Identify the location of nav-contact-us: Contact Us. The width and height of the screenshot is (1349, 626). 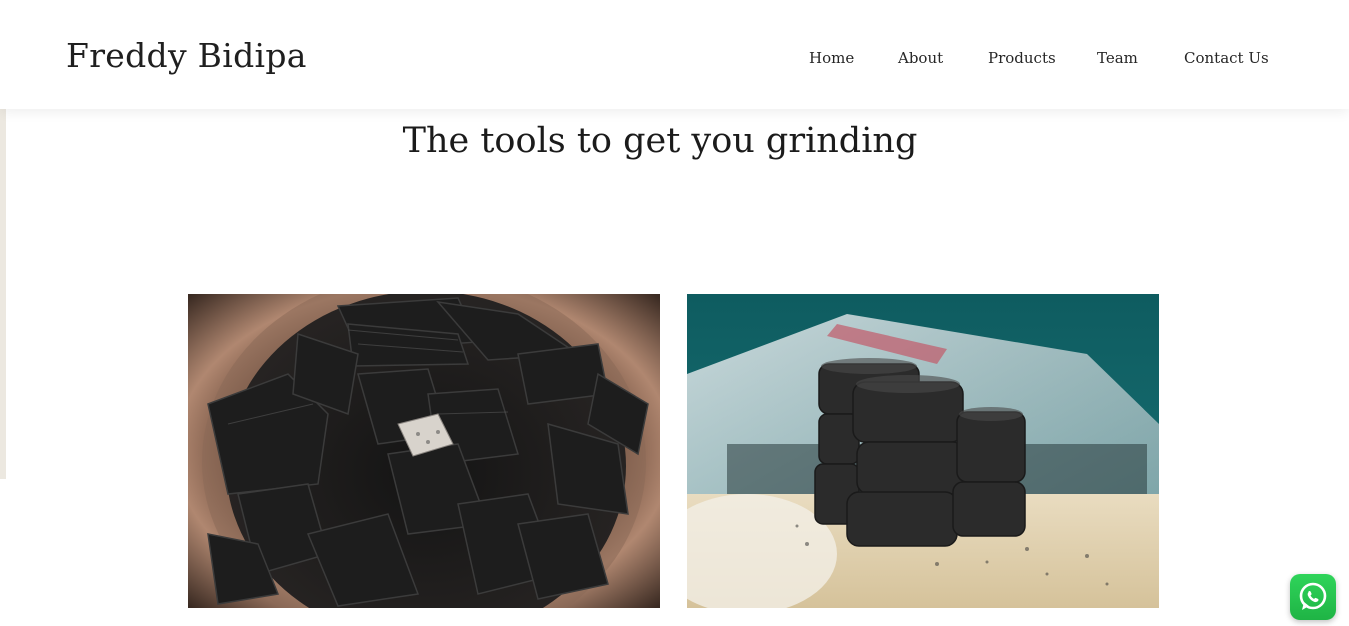
(1226, 58).